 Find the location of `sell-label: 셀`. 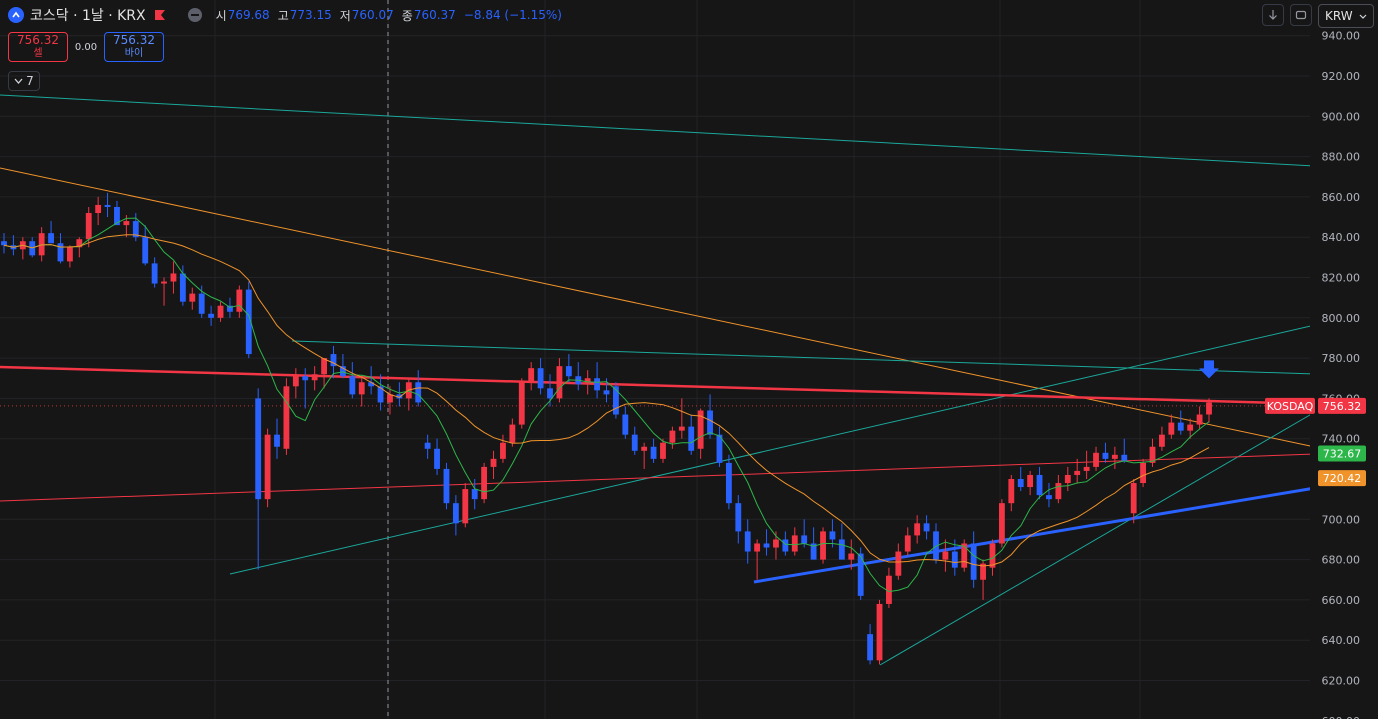

sell-label: 셀 is located at coordinates (38, 53).